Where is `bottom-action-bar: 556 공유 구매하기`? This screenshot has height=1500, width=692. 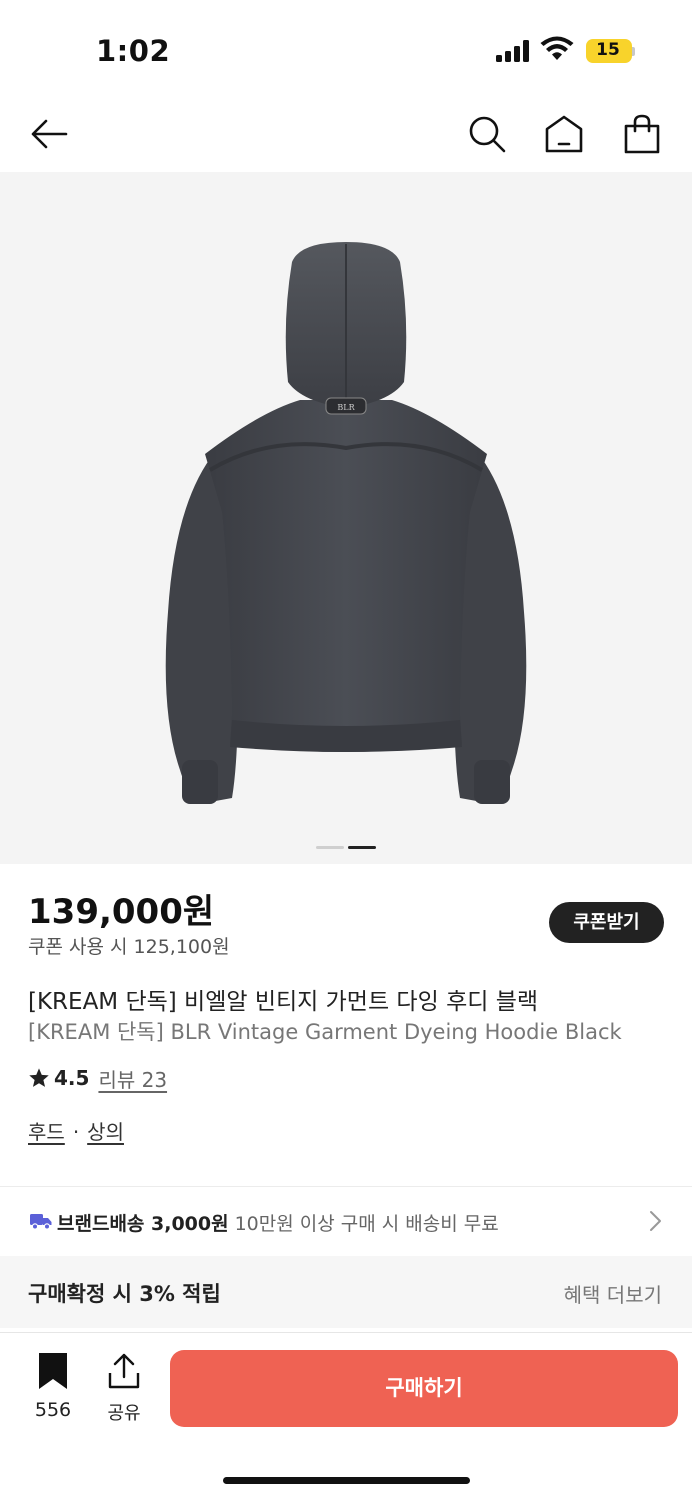 bottom-action-bar: 556 공유 구매하기 is located at coordinates (346, 1416).